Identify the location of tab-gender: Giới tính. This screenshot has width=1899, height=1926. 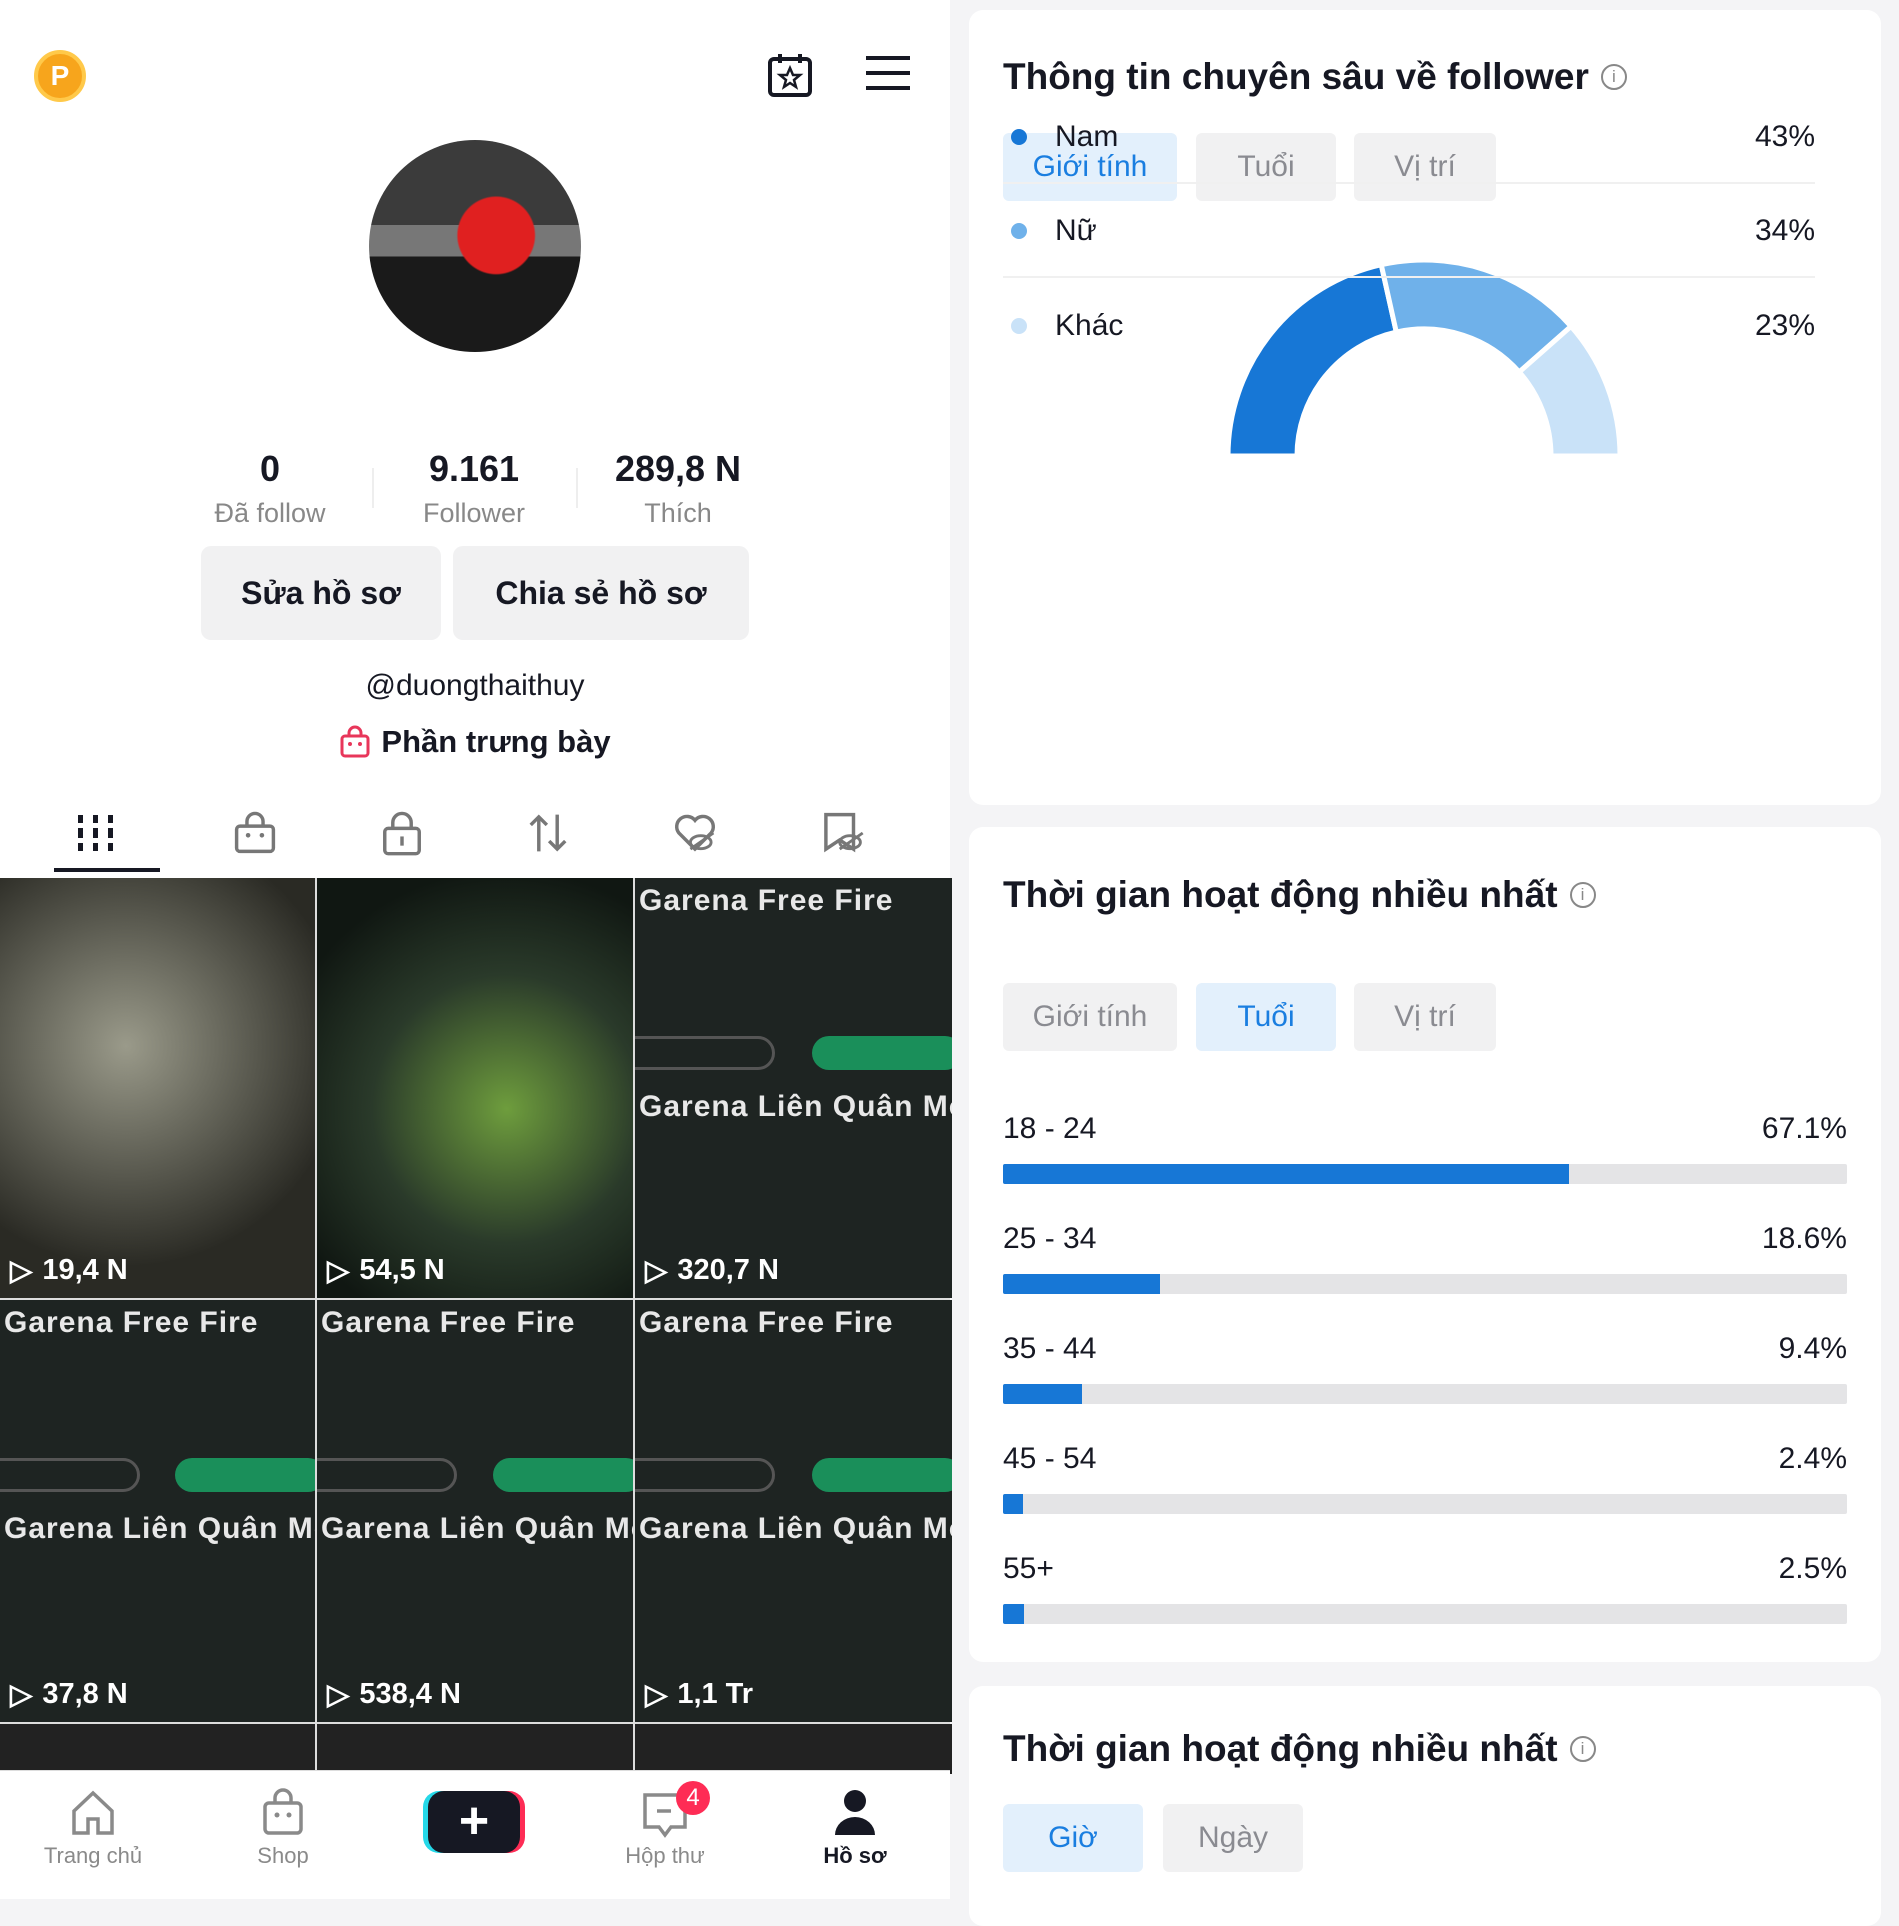
(1090, 1017).